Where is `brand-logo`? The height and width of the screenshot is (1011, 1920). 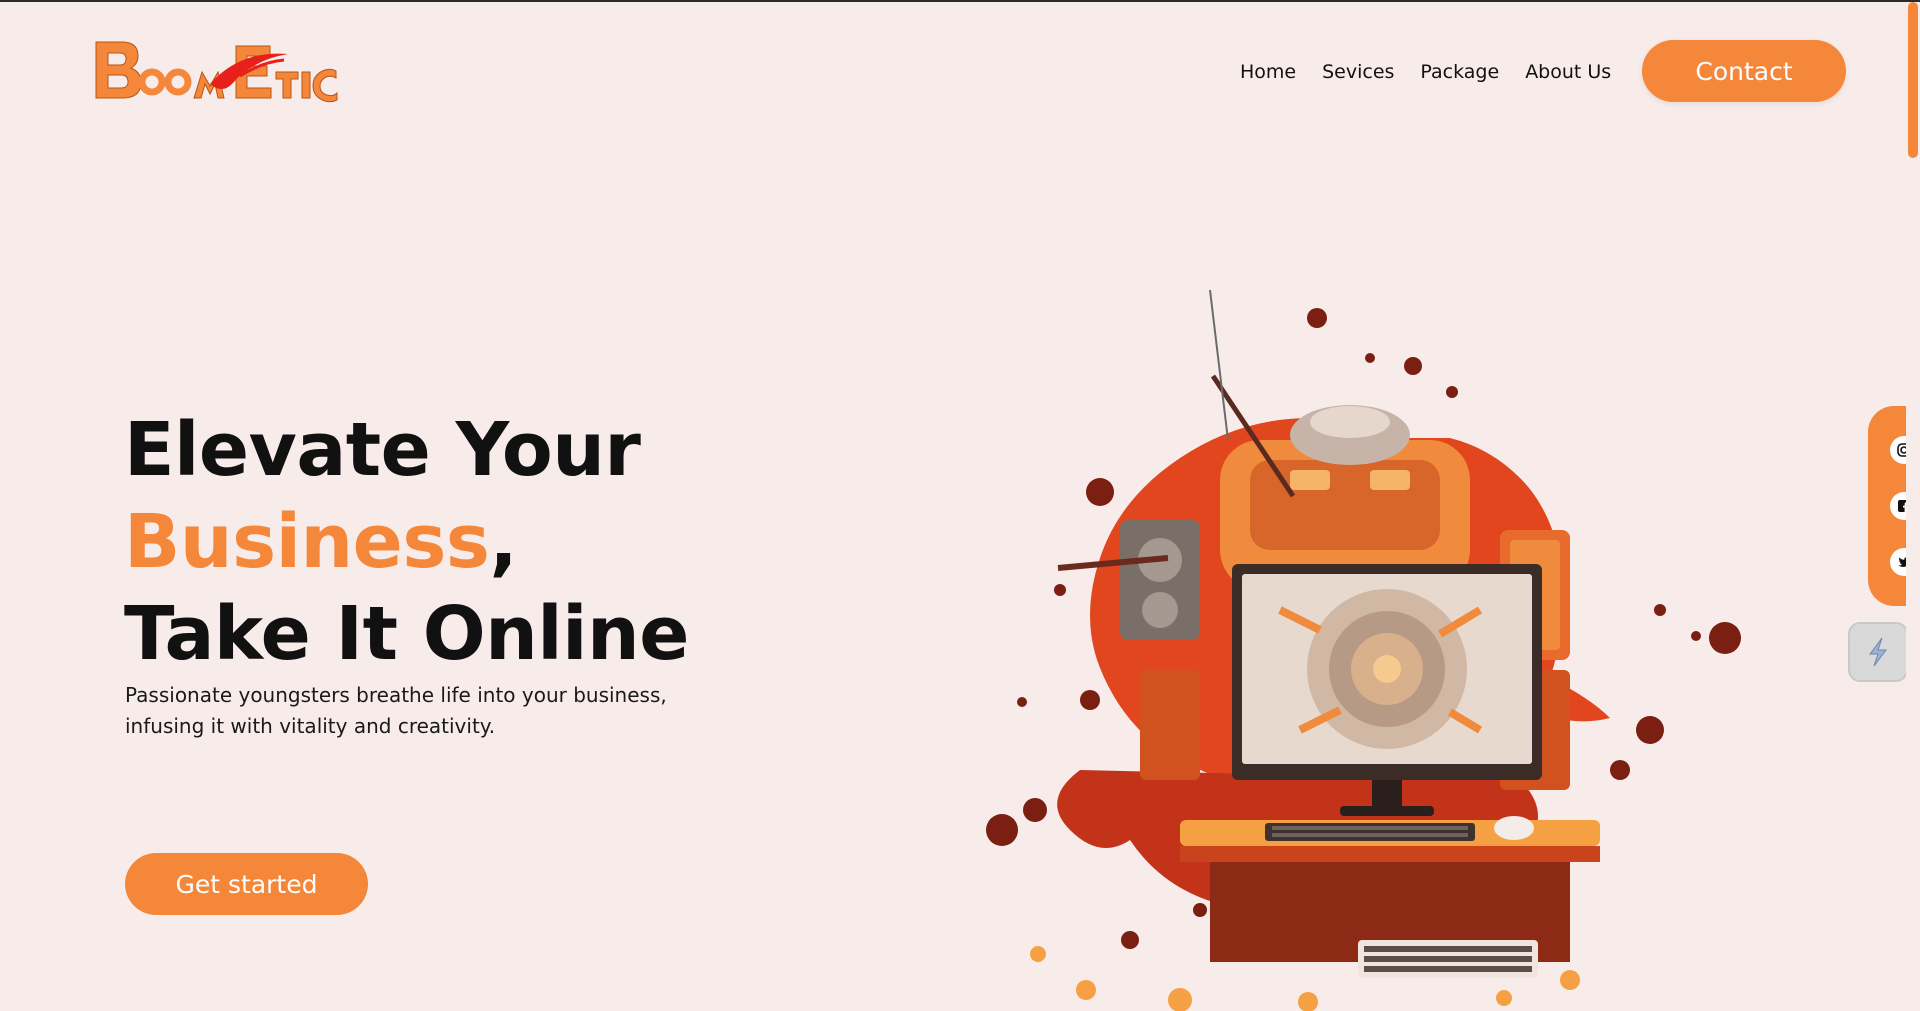
brand-logo is located at coordinates (240, 76).